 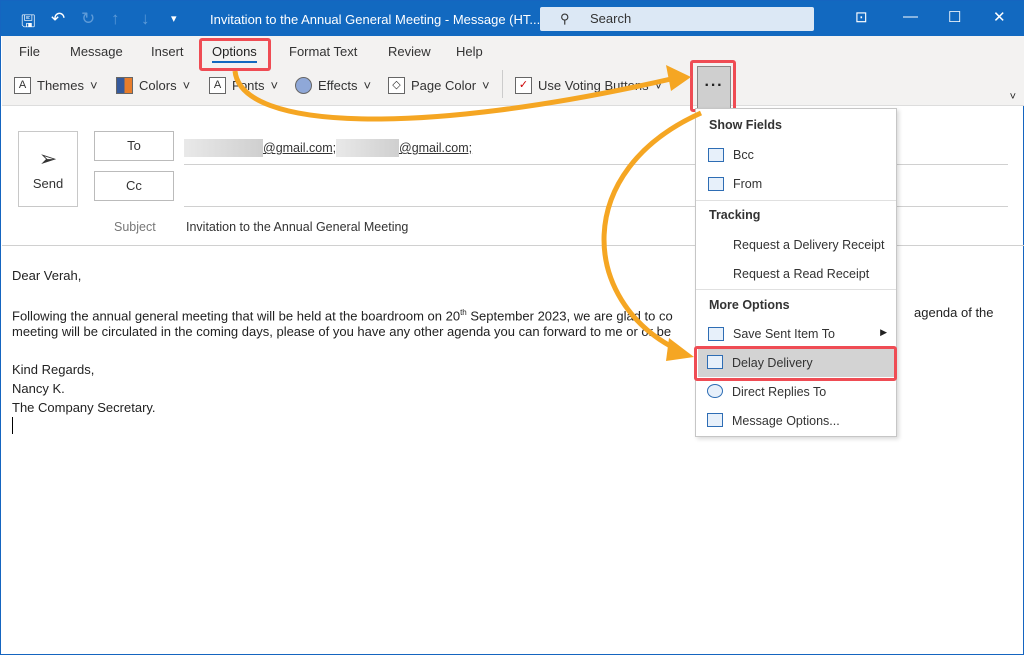 I want to click on sender-name: Nancy K., so click(x=38, y=388).